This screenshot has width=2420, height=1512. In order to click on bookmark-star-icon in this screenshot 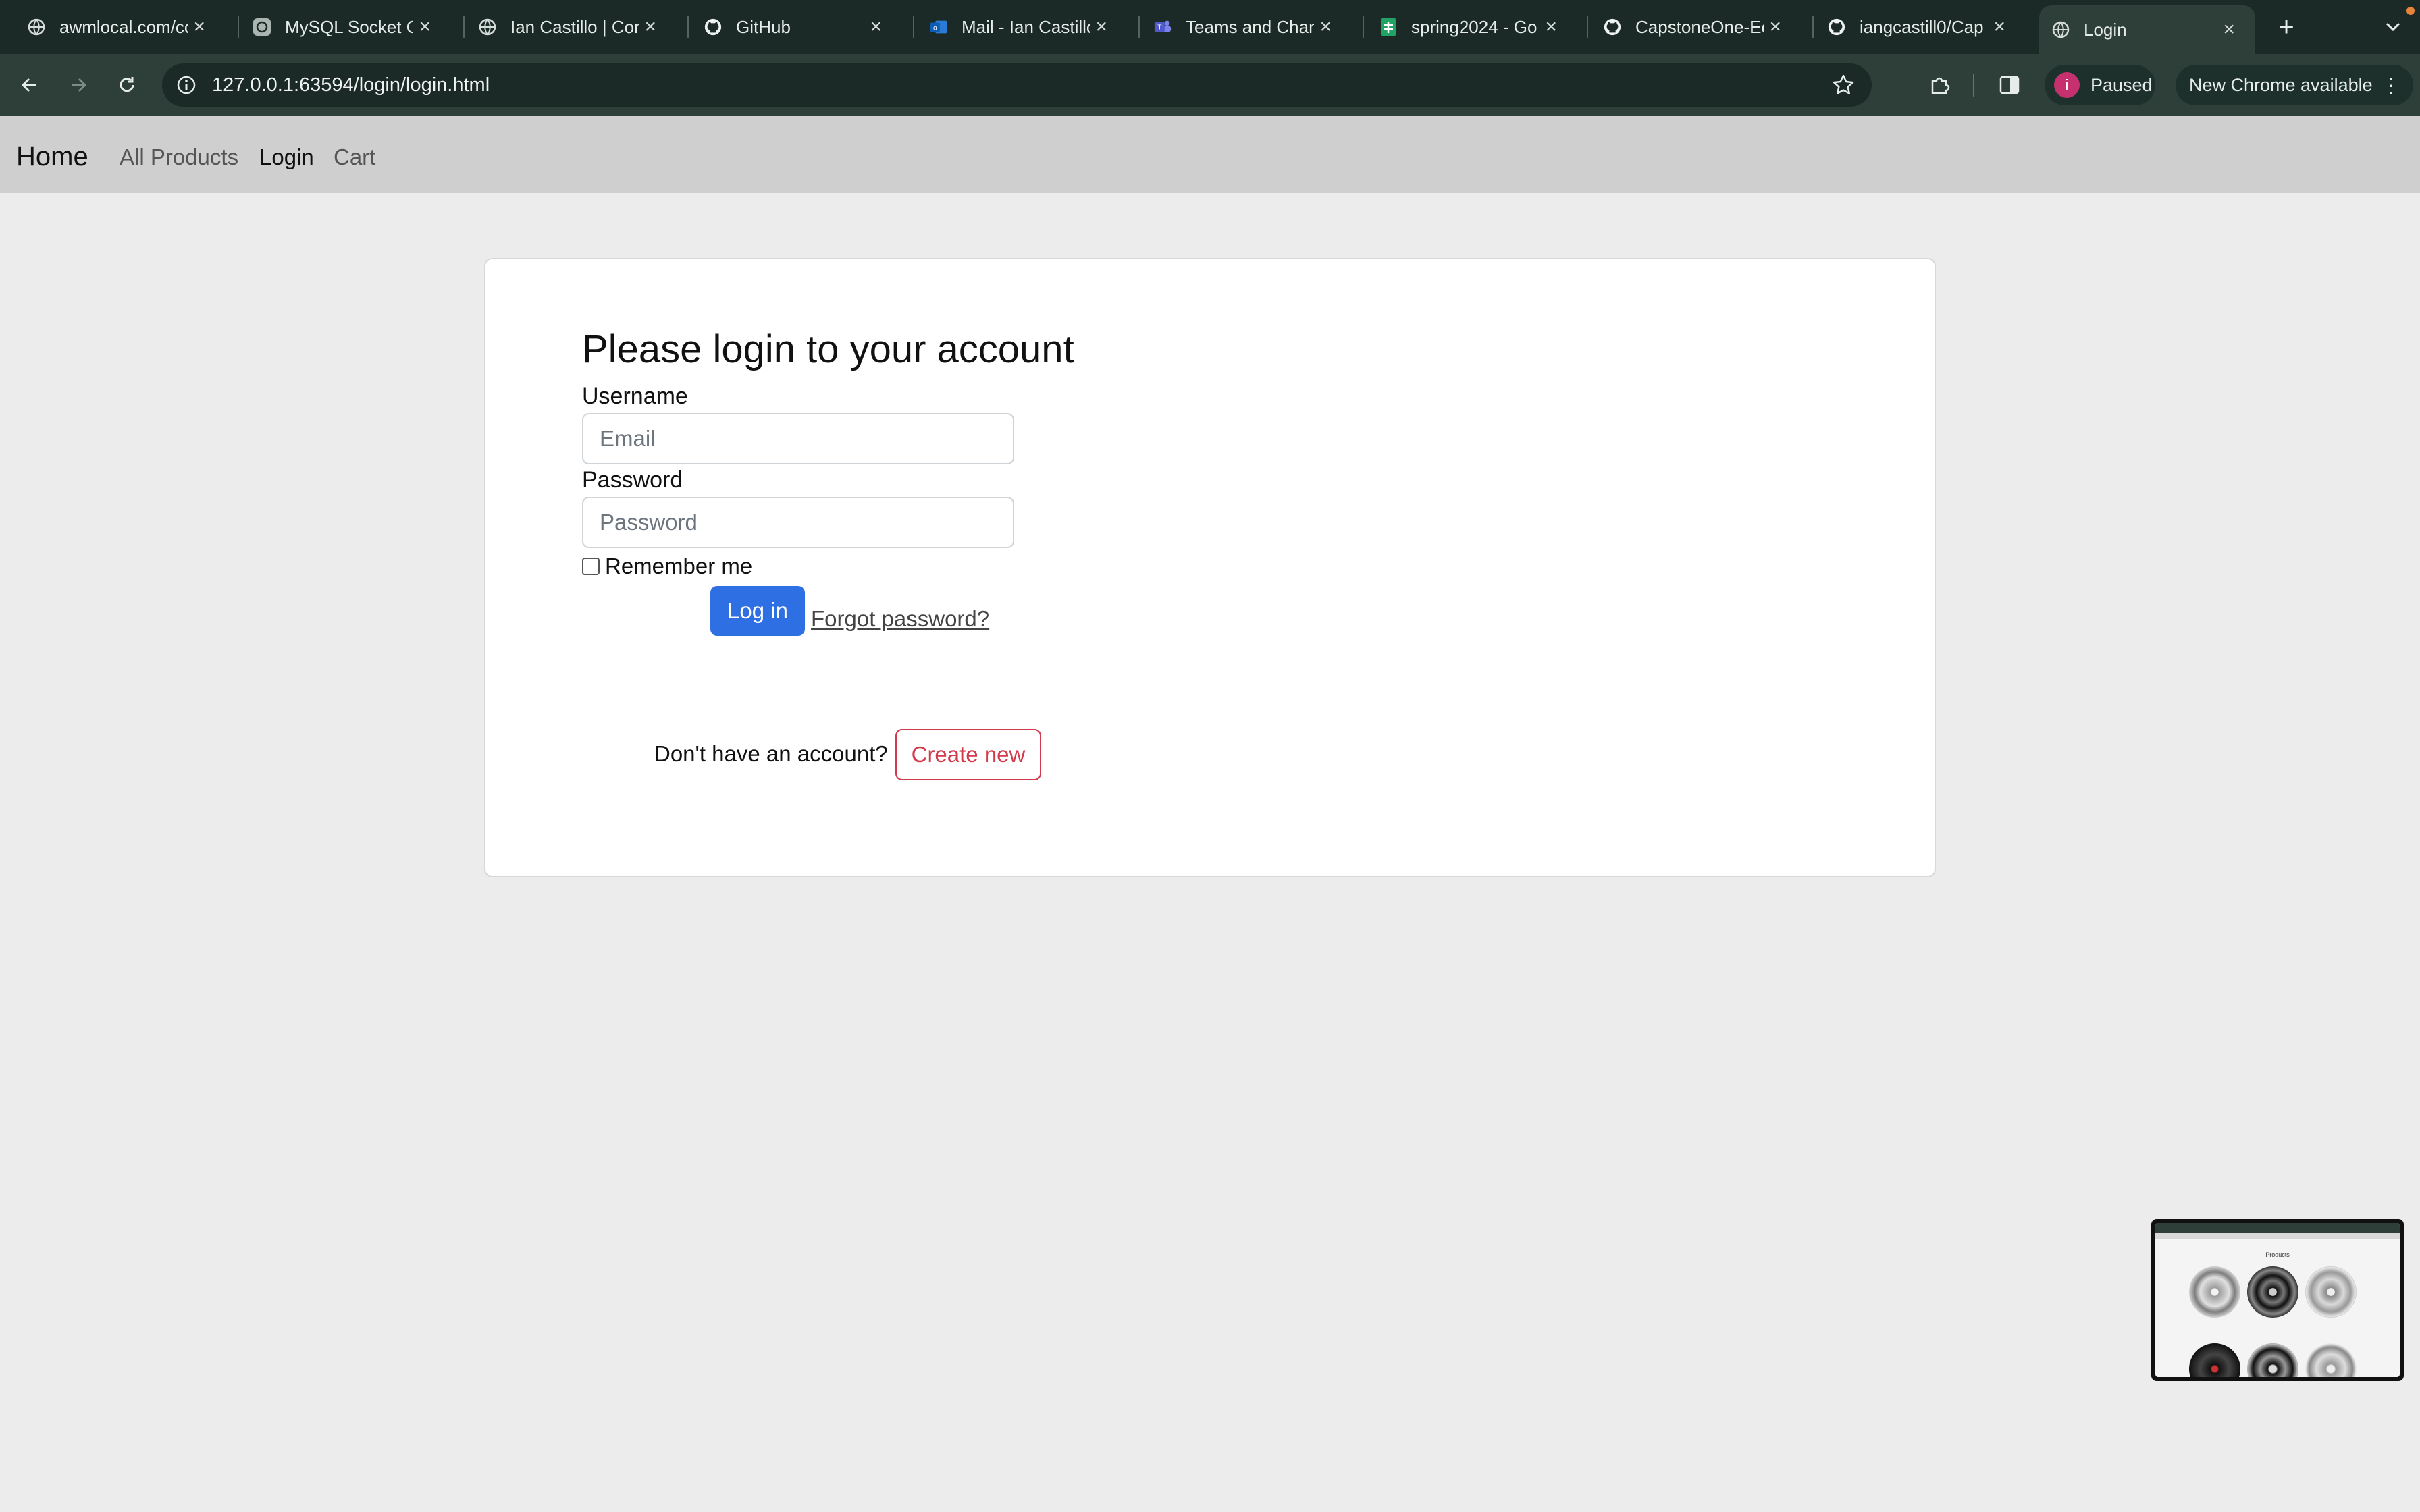, I will do `click(1843, 85)`.